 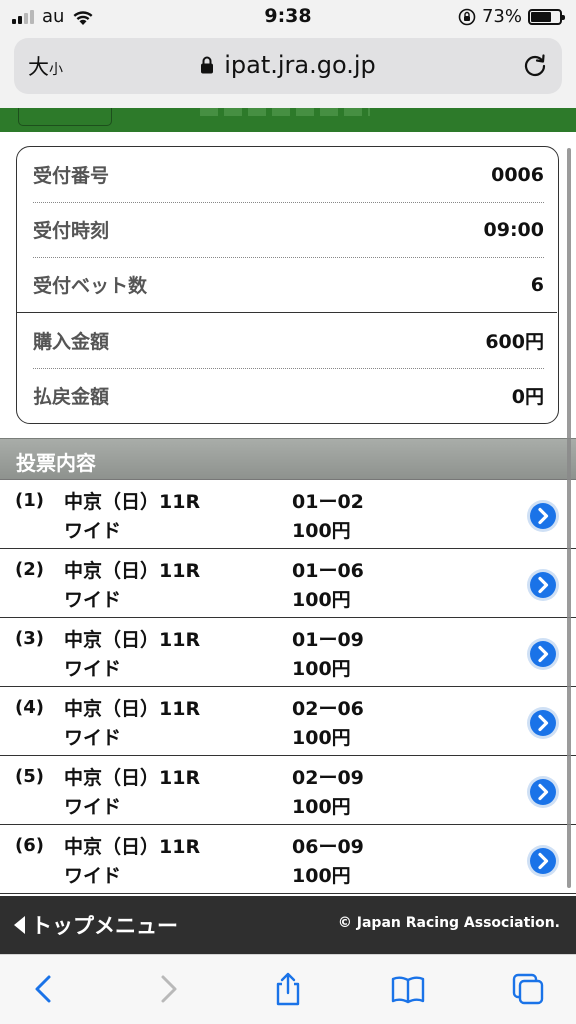 I want to click on summary-row-receipt-time: 受付時刻 09:00, so click(x=288, y=230).